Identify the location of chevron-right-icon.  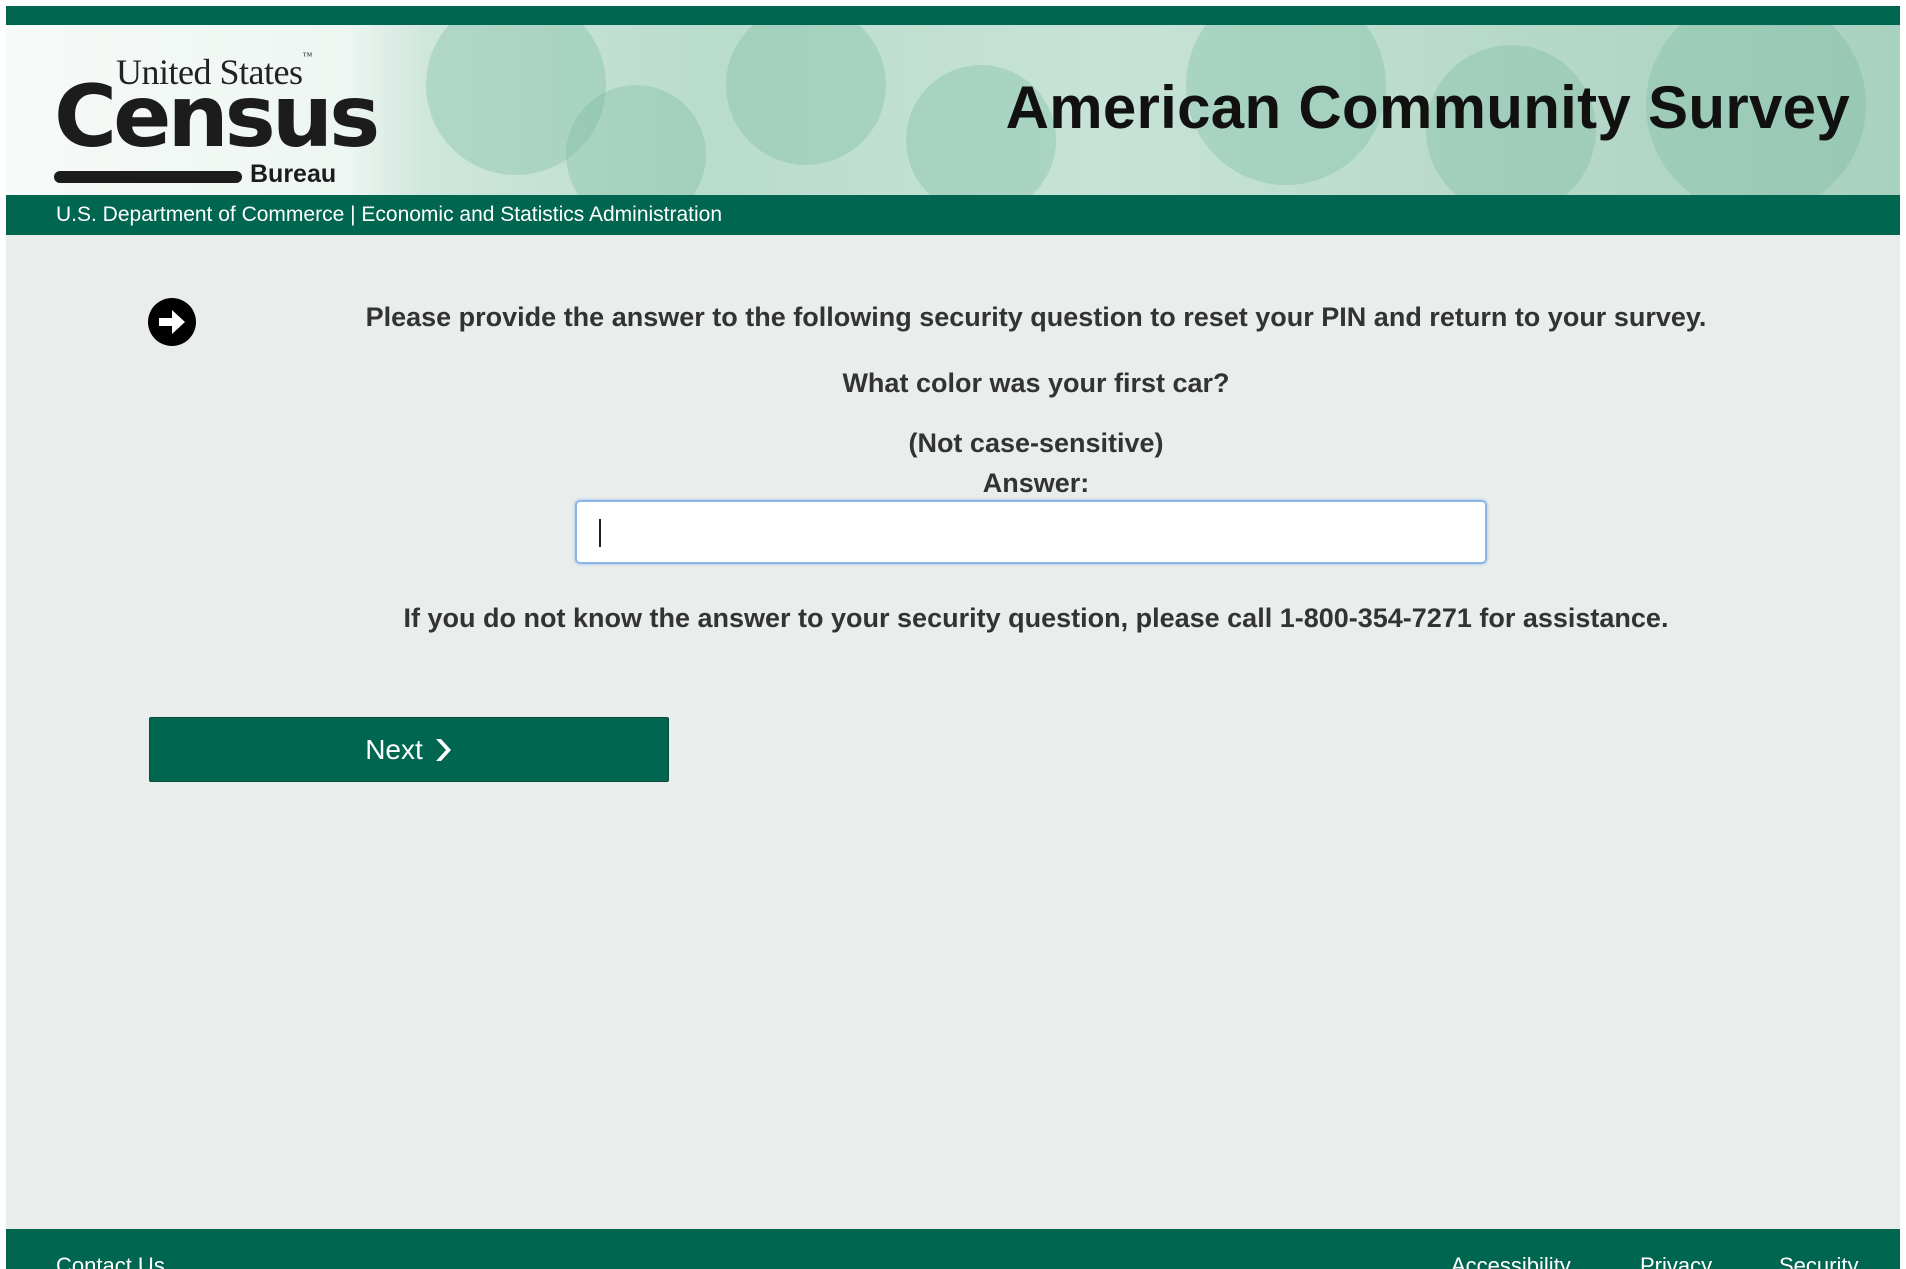
(443, 749).